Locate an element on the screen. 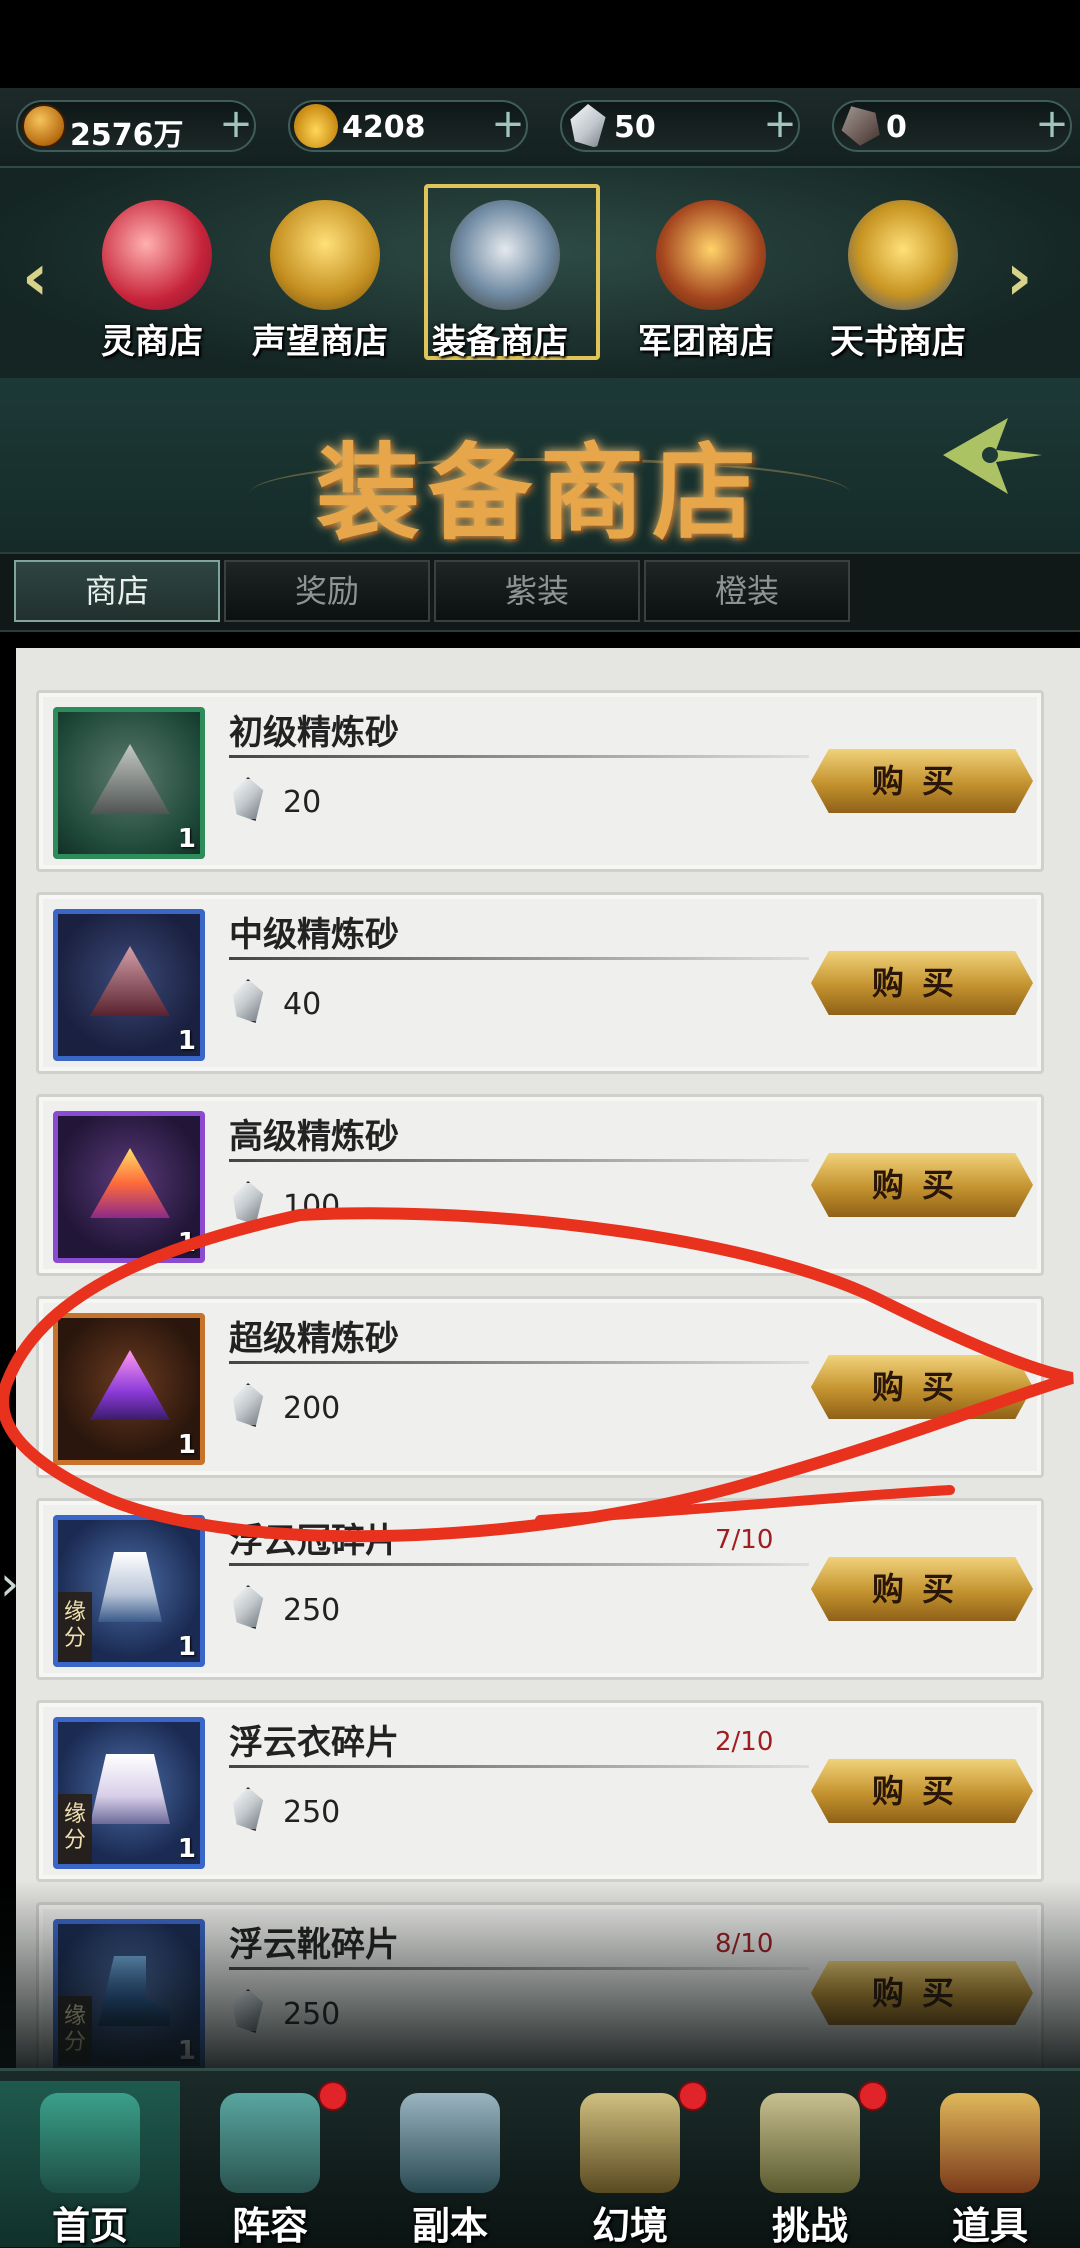 The height and width of the screenshot is (2248, 1080). shop-tab-spirit: 灵商店 is located at coordinates (152, 276).